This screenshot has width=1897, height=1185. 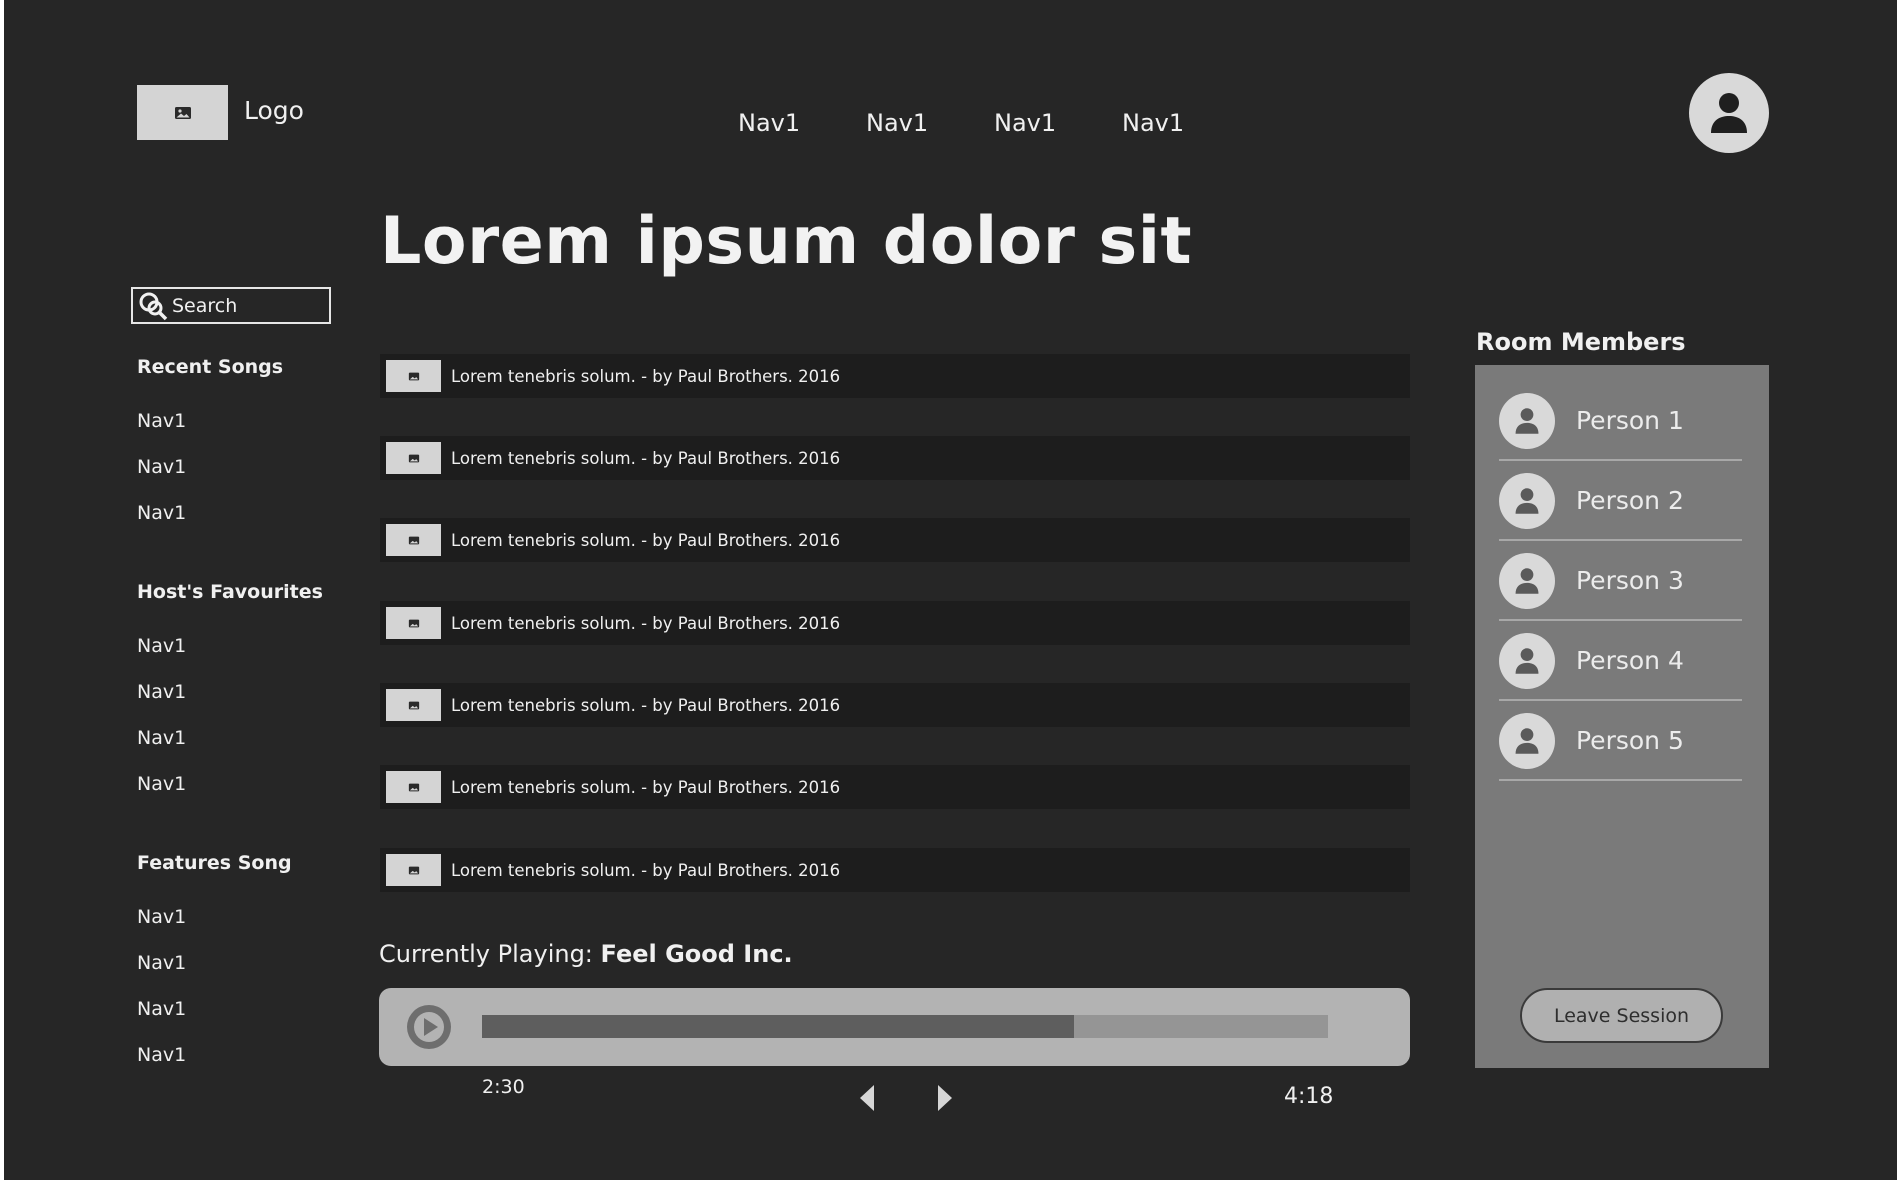 What do you see at coordinates (696, 954) in the screenshot?
I see `now-playing-track: Feel Good Inc.` at bounding box center [696, 954].